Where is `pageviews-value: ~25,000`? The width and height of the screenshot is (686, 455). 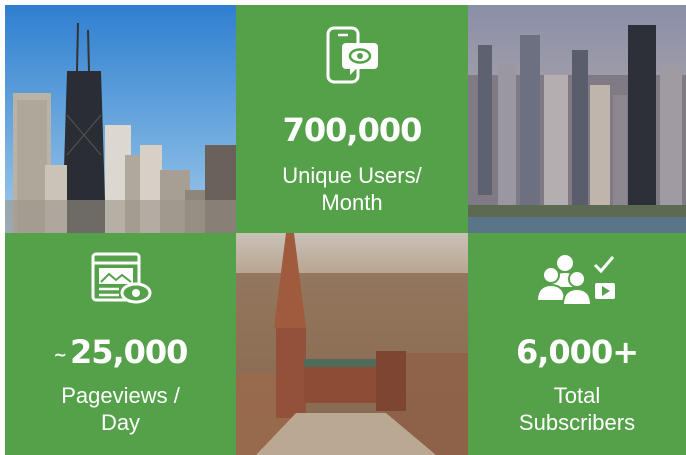 pageviews-value: ~25,000 is located at coordinates (120, 352).